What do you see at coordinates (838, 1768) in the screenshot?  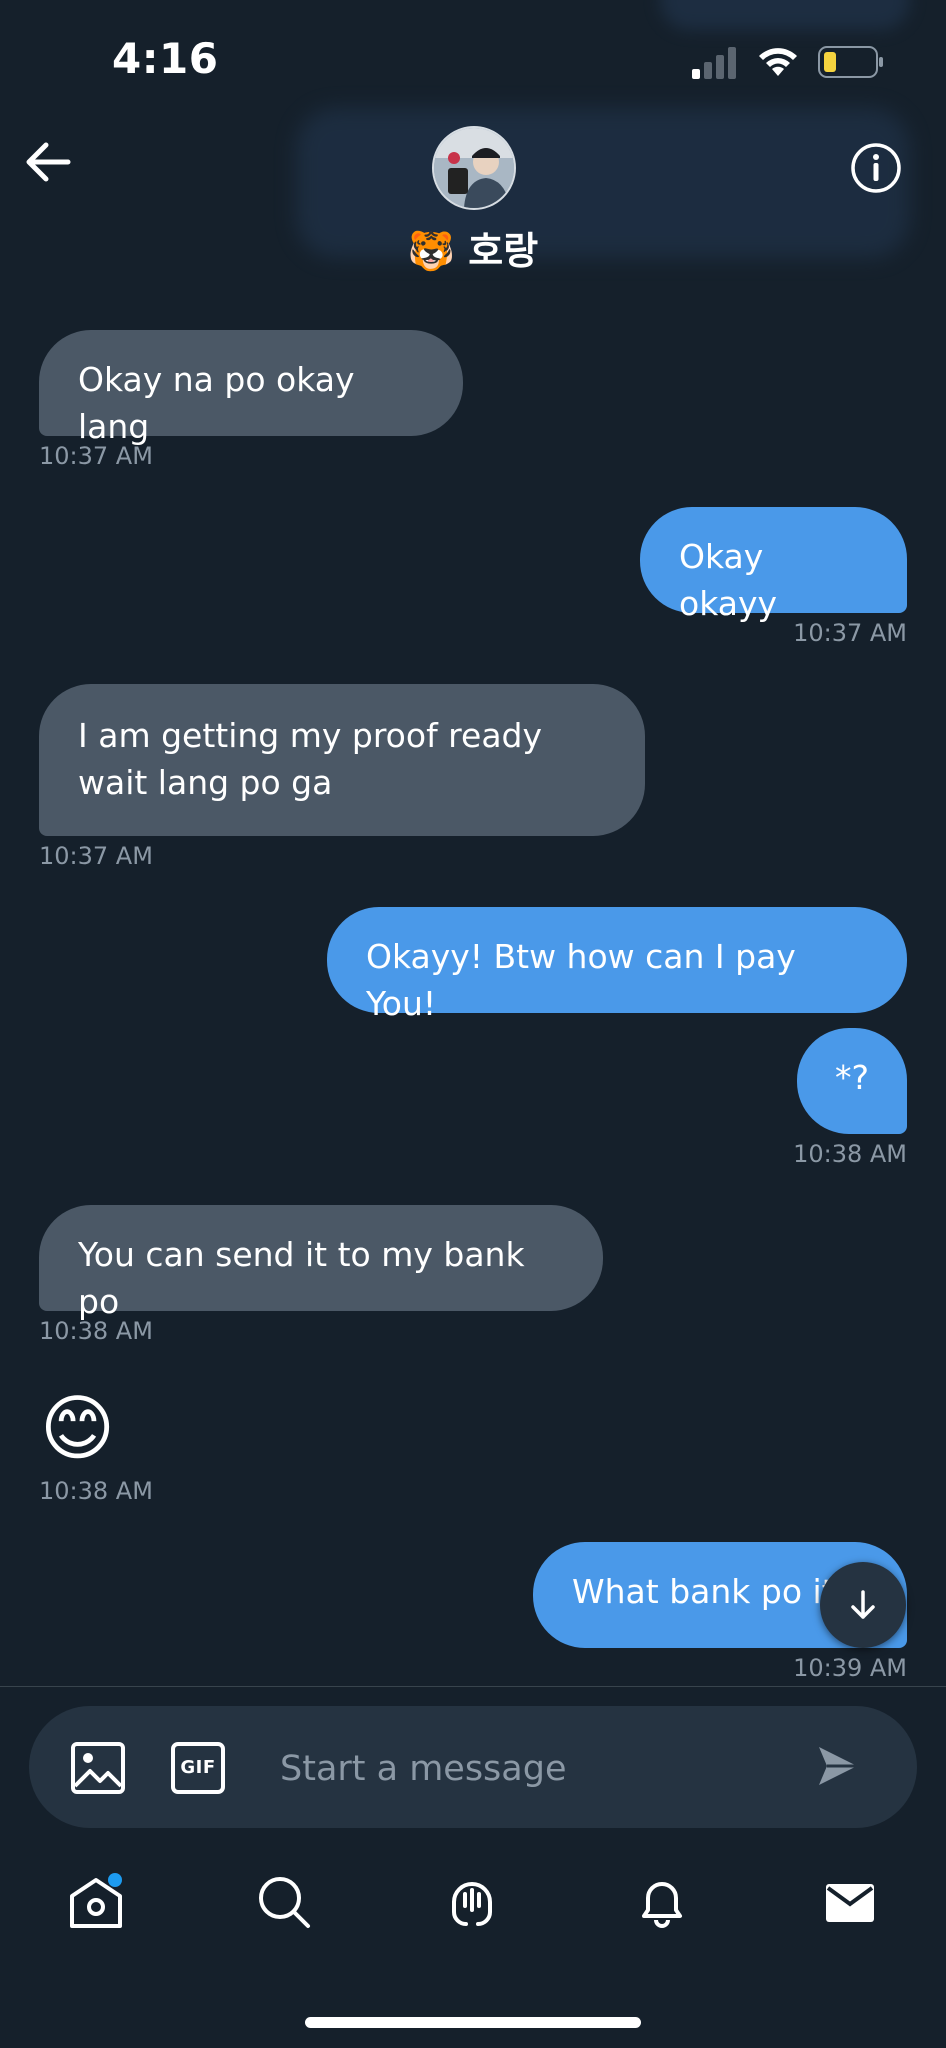 I see `send-icon` at bounding box center [838, 1768].